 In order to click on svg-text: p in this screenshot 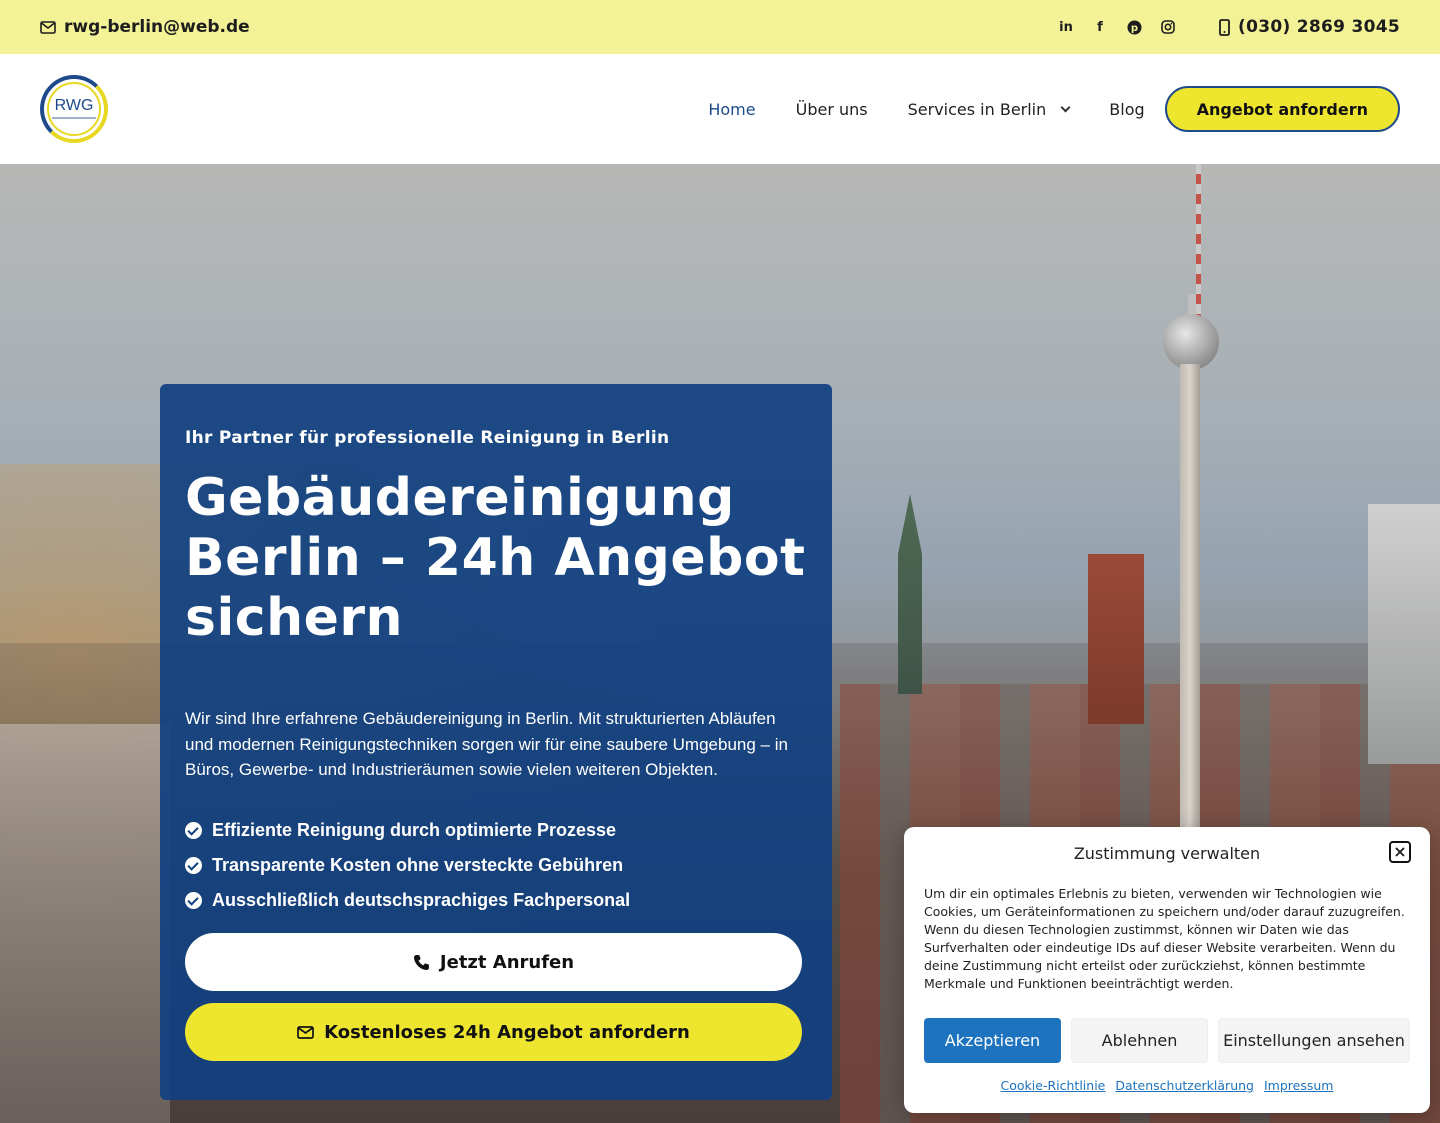, I will do `click(1133, 28)`.